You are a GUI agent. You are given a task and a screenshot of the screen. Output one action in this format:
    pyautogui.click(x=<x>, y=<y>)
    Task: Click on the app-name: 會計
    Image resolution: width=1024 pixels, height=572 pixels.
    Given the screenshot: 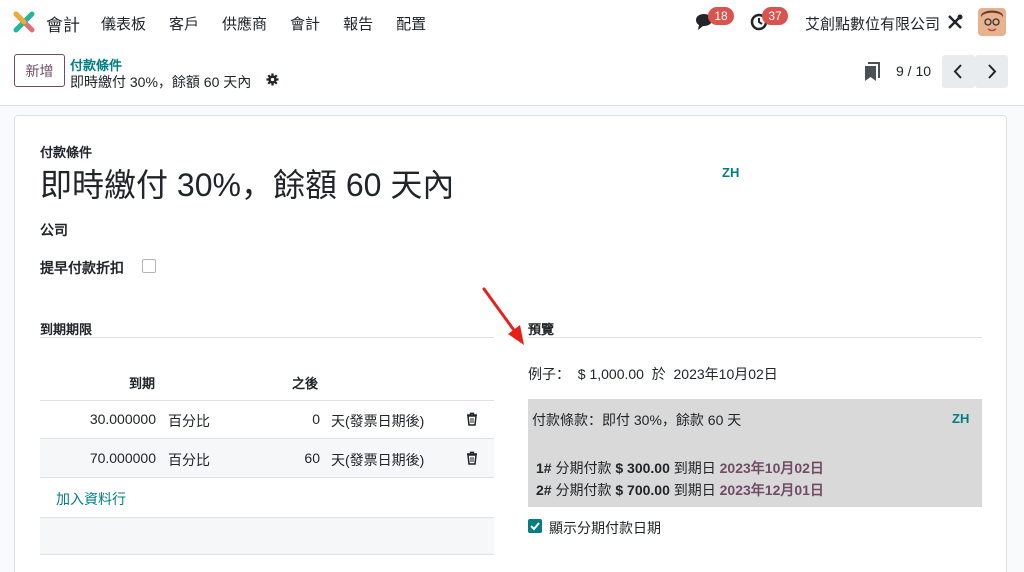 What is the action you would take?
    pyautogui.click(x=63, y=23)
    